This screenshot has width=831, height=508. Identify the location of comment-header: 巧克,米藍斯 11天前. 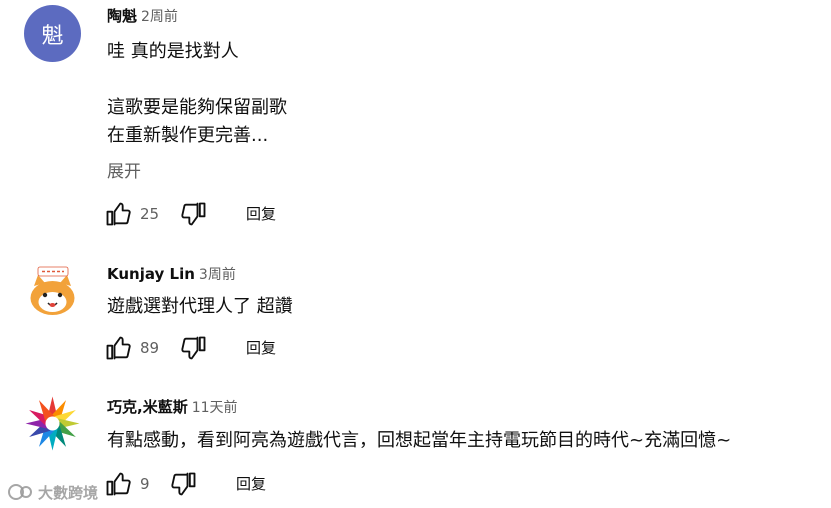
(172, 407).